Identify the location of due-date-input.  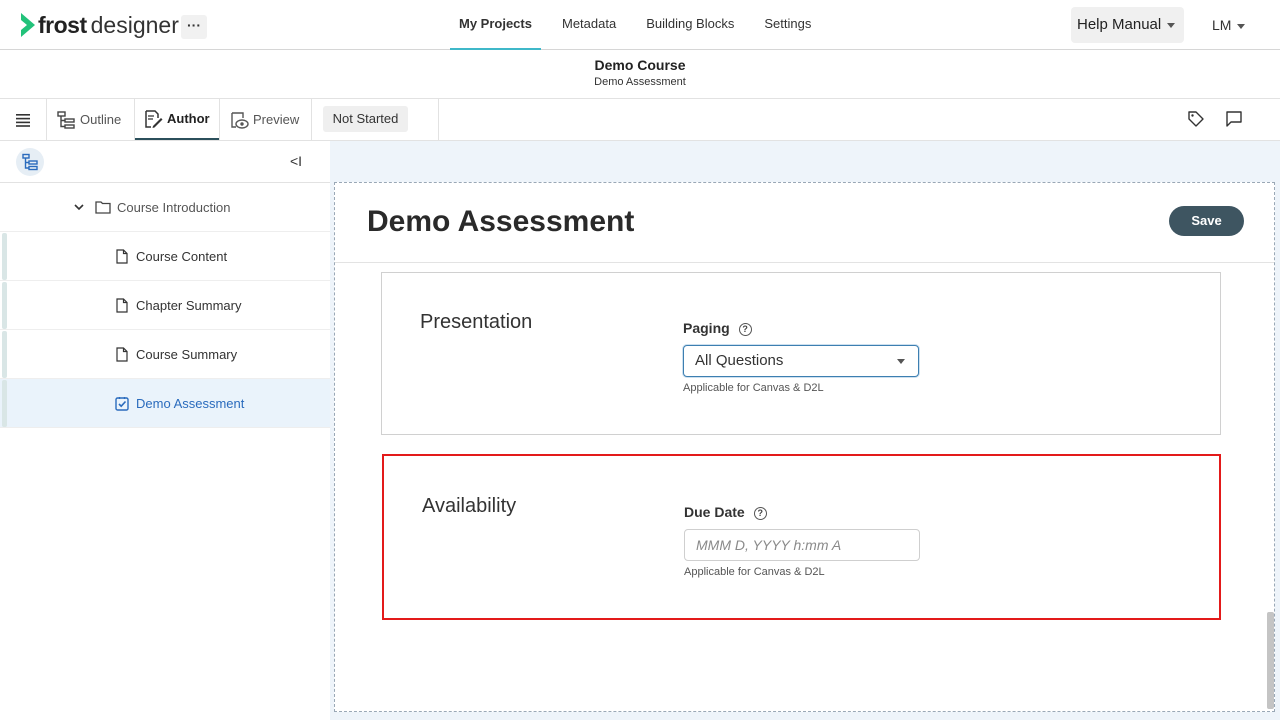
(802, 545).